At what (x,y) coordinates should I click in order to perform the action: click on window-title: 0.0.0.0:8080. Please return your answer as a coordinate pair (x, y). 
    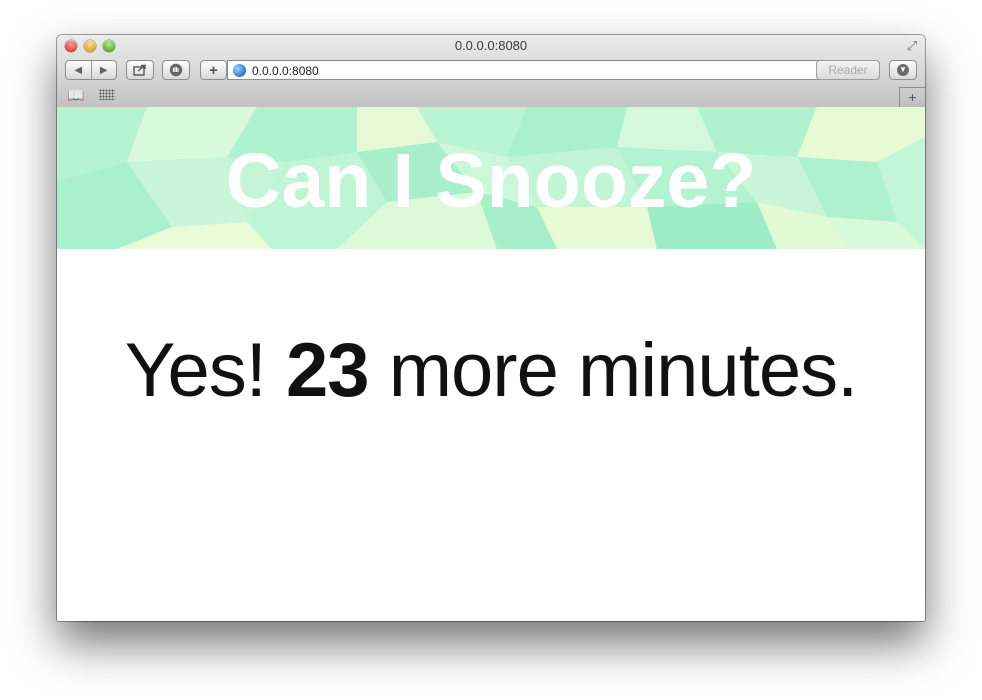
    Looking at the image, I should click on (491, 45).